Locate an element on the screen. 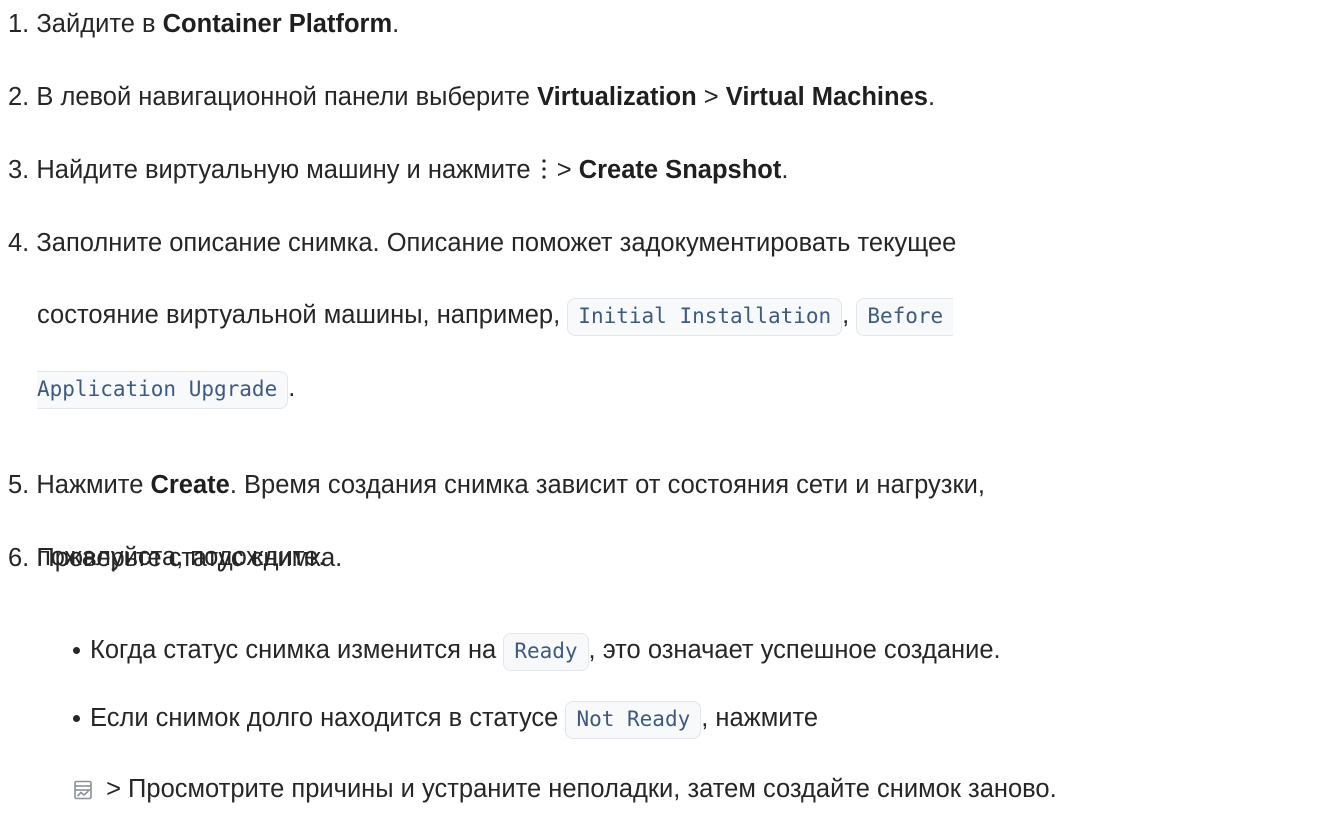  comma: , is located at coordinates (849, 315).